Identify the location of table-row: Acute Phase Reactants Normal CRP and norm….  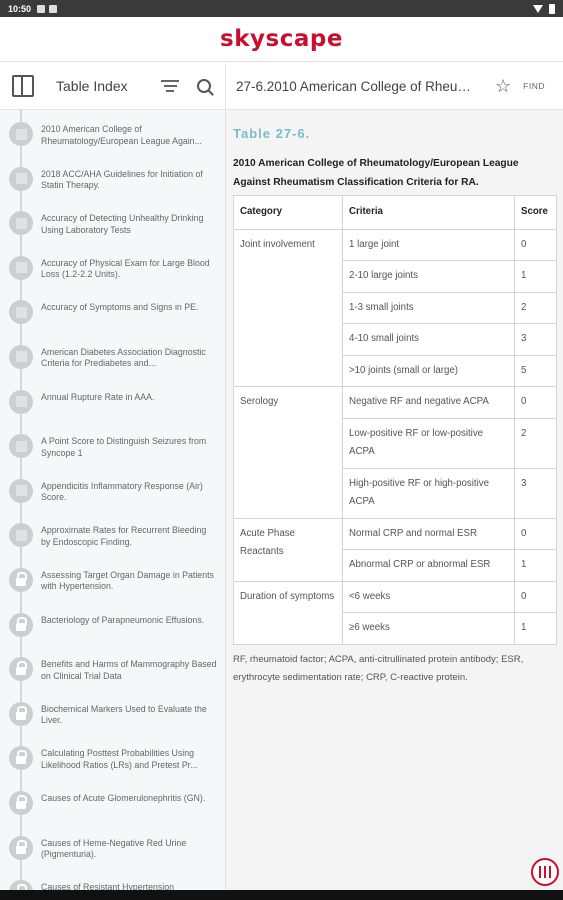
(395, 549).